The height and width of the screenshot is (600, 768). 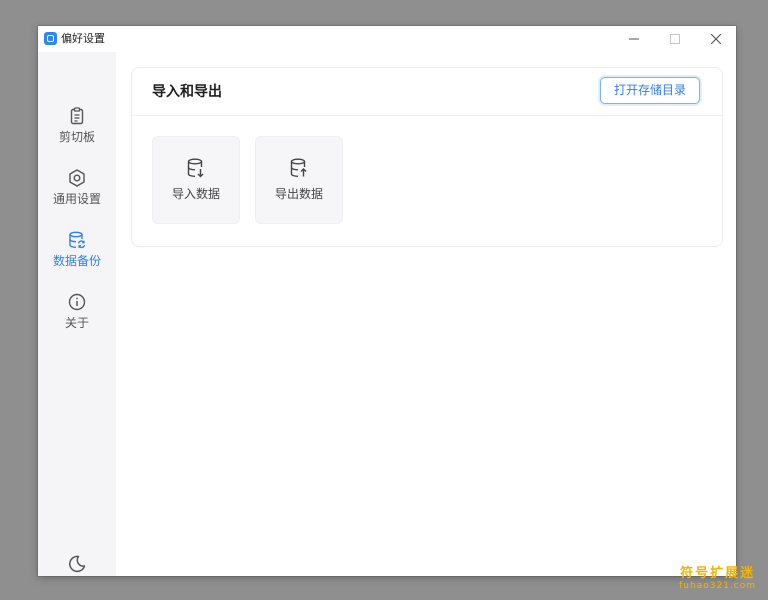 What do you see at coordinates (77, 116) in the screenshot?
I see `clipboard-icon` at bounding box center [77, 116].